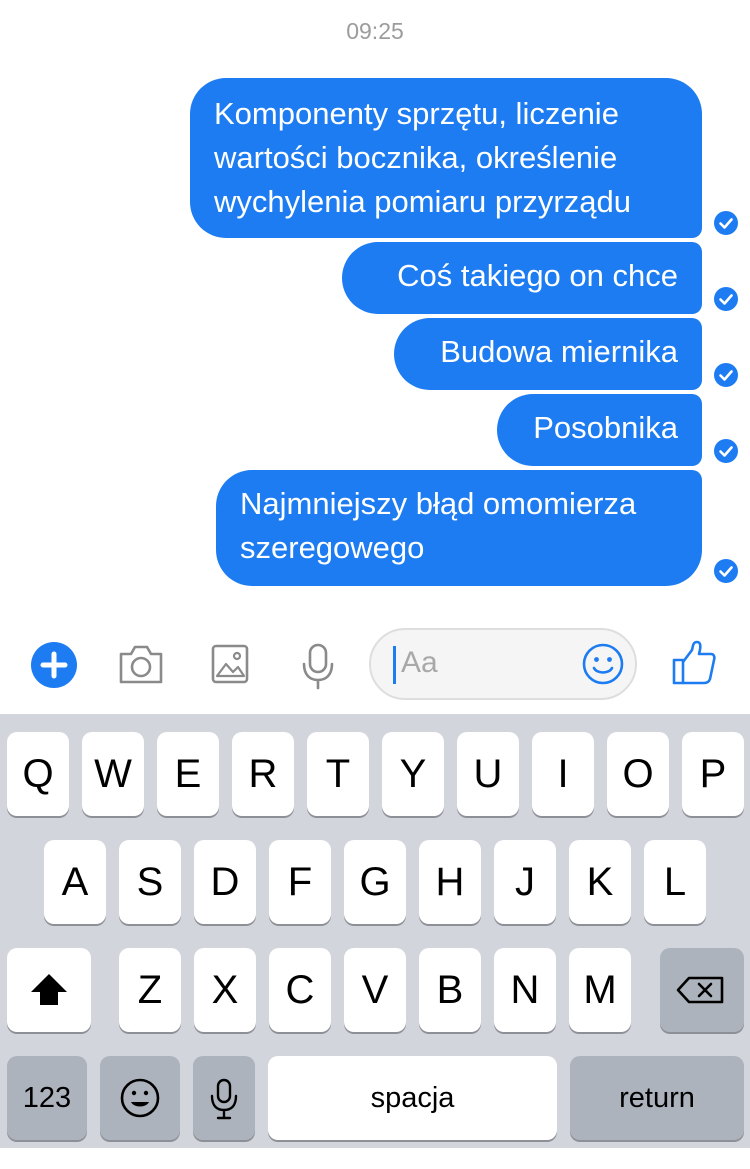 Image resolution: width=750 pixels, height=1169 pixels. Describe the element at coordinates (638, 774) in the screenshot. I see `key-o: O` at that location.